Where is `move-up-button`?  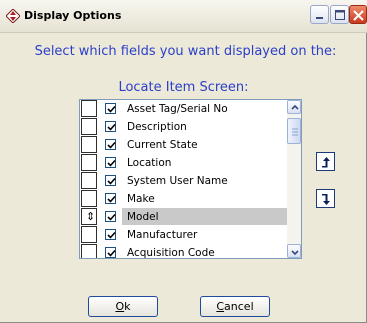
move-up-button is located at coordinates (325, 161).